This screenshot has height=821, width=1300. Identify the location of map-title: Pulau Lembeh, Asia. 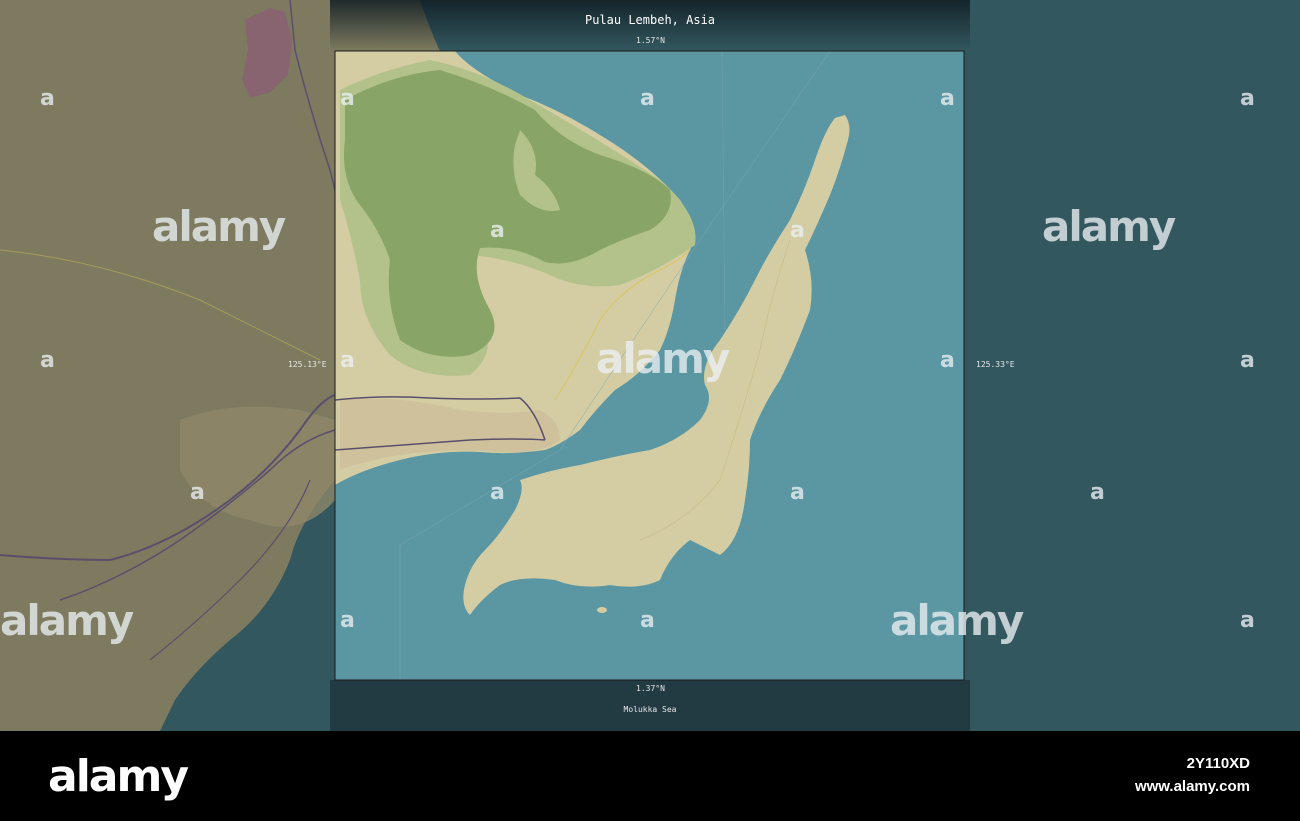
(650, 20).